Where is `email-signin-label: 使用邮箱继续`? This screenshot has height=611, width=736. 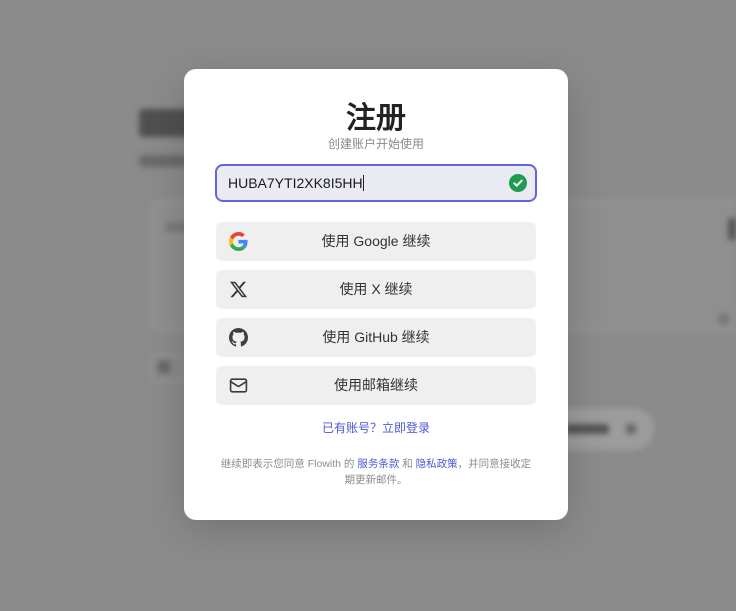 email-signin-label: 使用邮箱继续 is located at coordinates (376, 385).